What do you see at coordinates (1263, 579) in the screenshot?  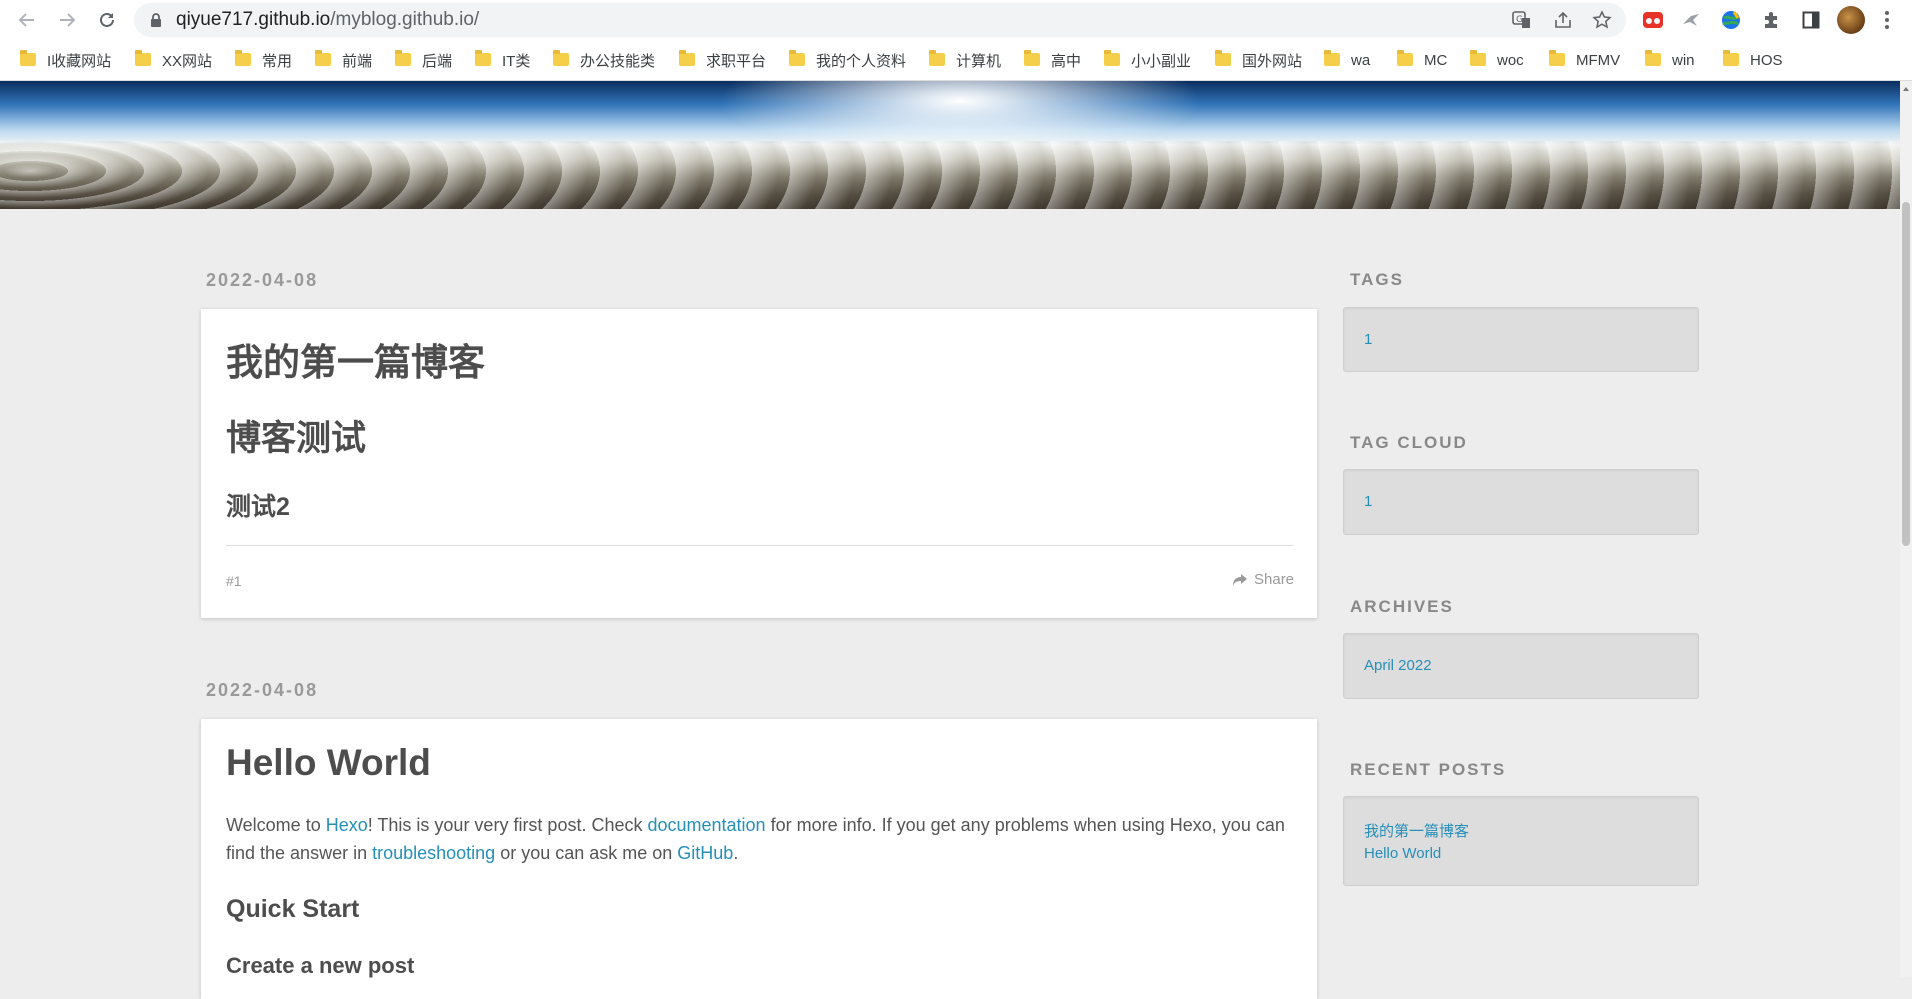 I see `share-button: Share` at bounding box center [1263, 579].